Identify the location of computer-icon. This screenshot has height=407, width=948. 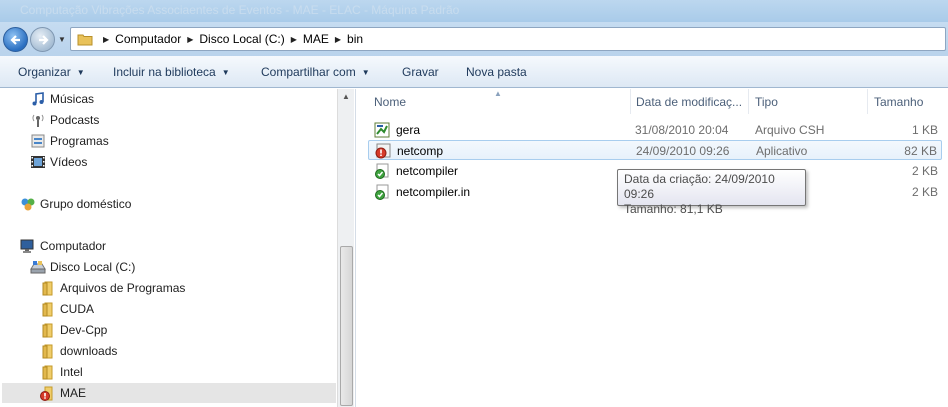
(28, 246).